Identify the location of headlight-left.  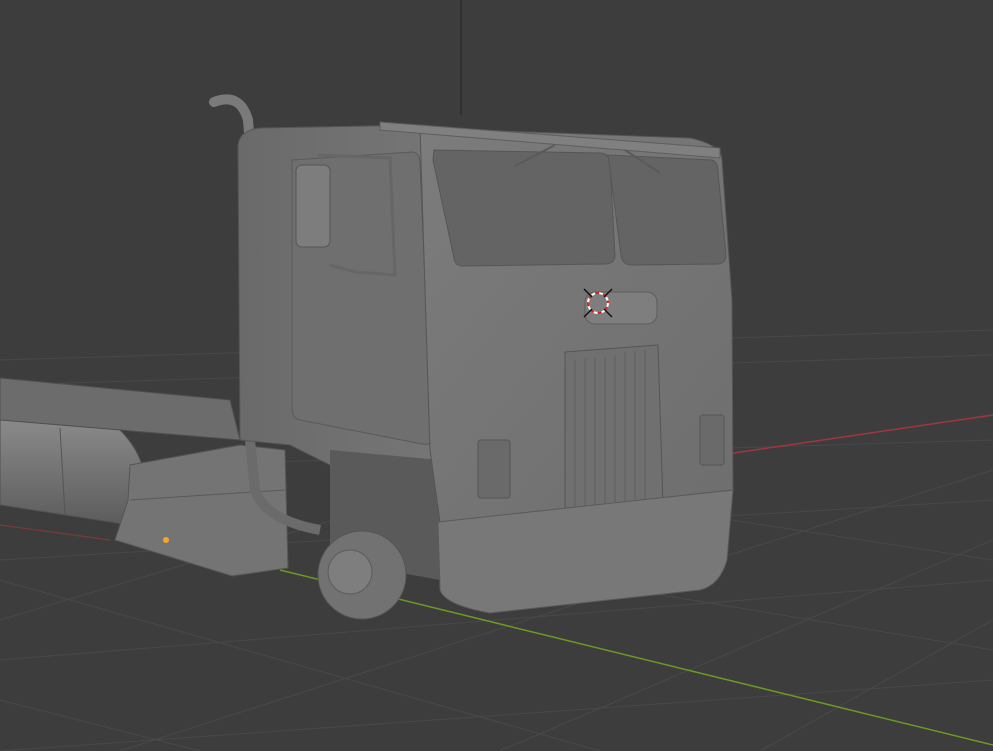
(494, 469).